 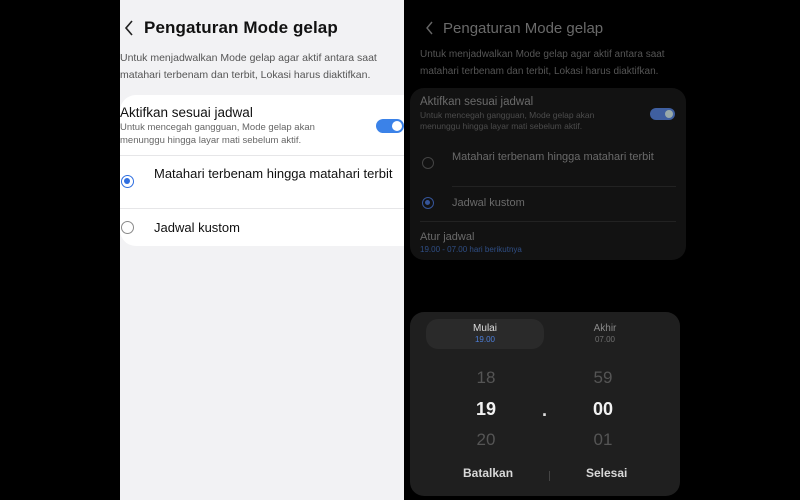 What do you see at coordinates (486, 440) in the screenshot?
I see `hour-next: 20` at bounding box center [486, 440].